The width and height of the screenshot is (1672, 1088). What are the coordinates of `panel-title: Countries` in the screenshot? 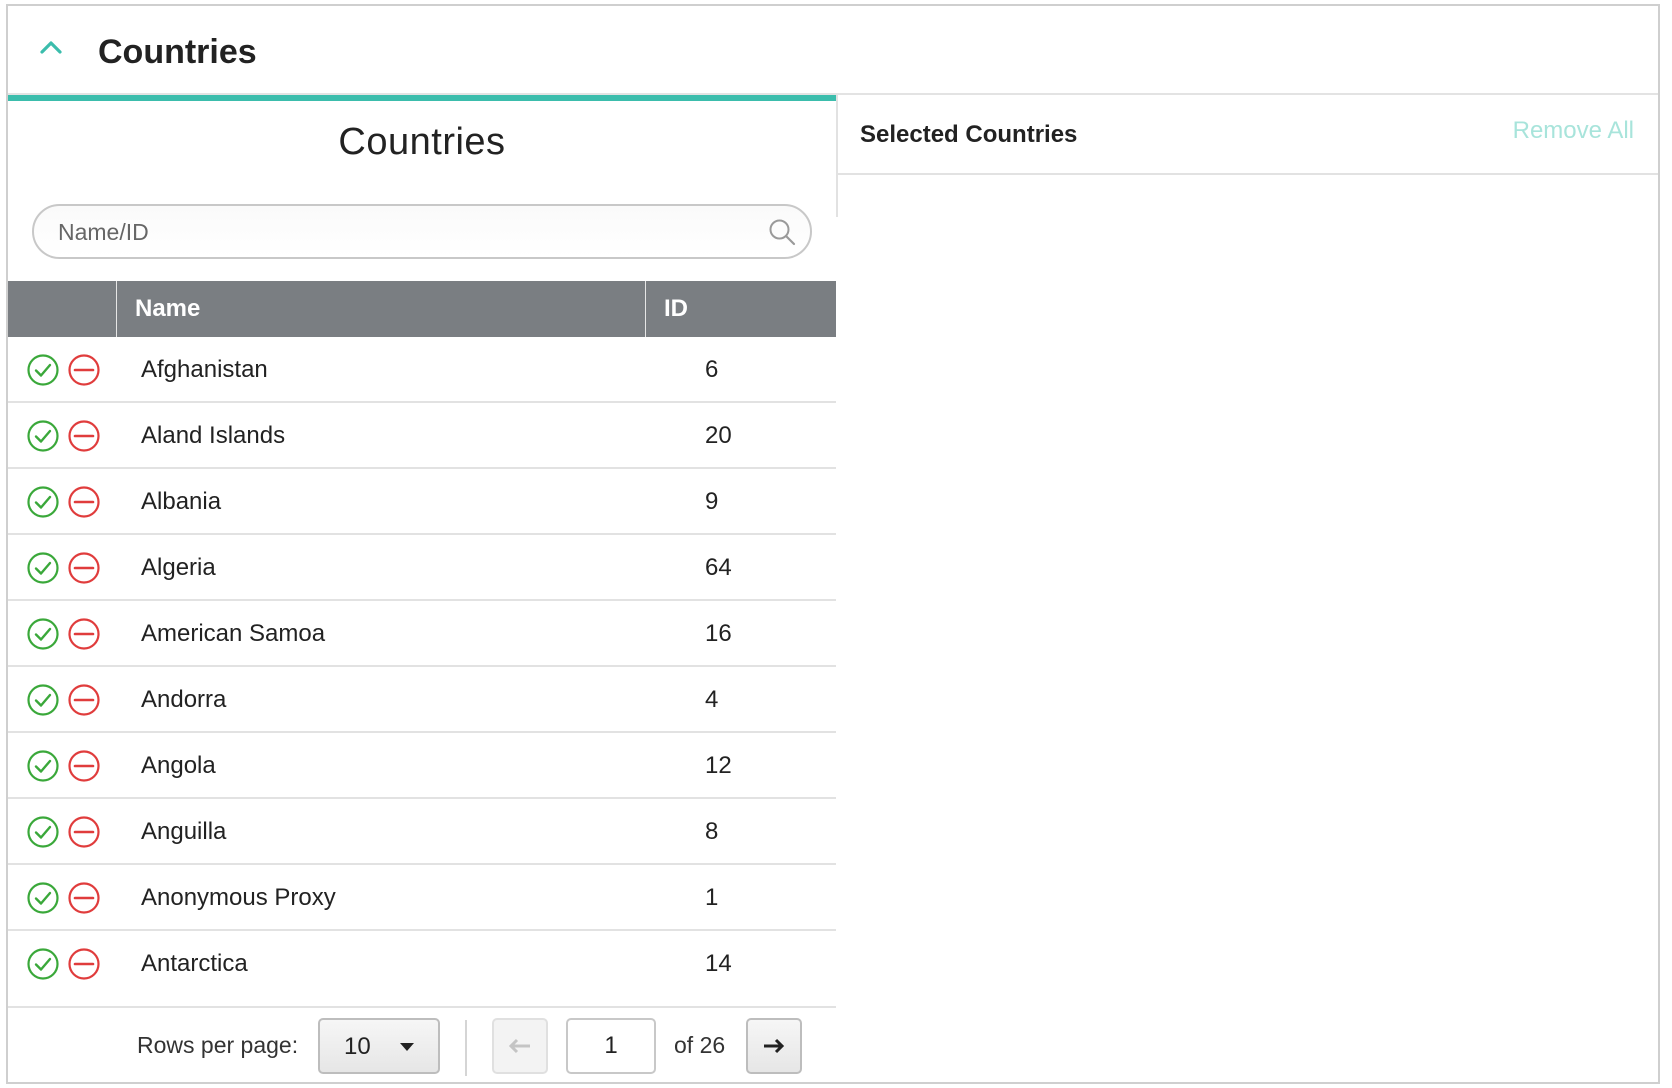 It's located at (177, 52).